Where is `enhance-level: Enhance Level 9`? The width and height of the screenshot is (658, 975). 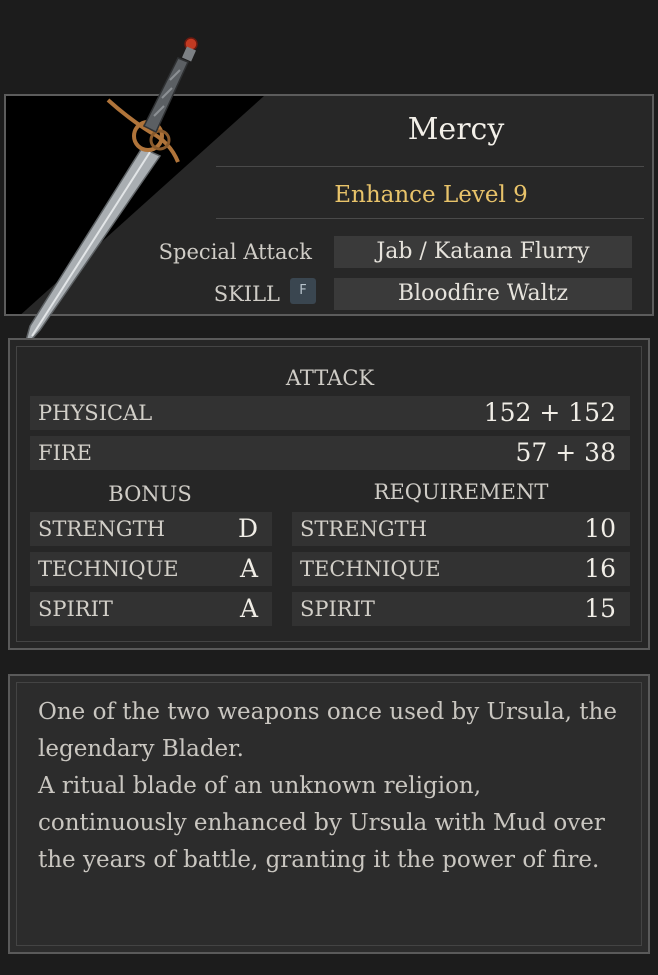
enhance-level: Enhance Level 9 is located at coordinates (431, 195).